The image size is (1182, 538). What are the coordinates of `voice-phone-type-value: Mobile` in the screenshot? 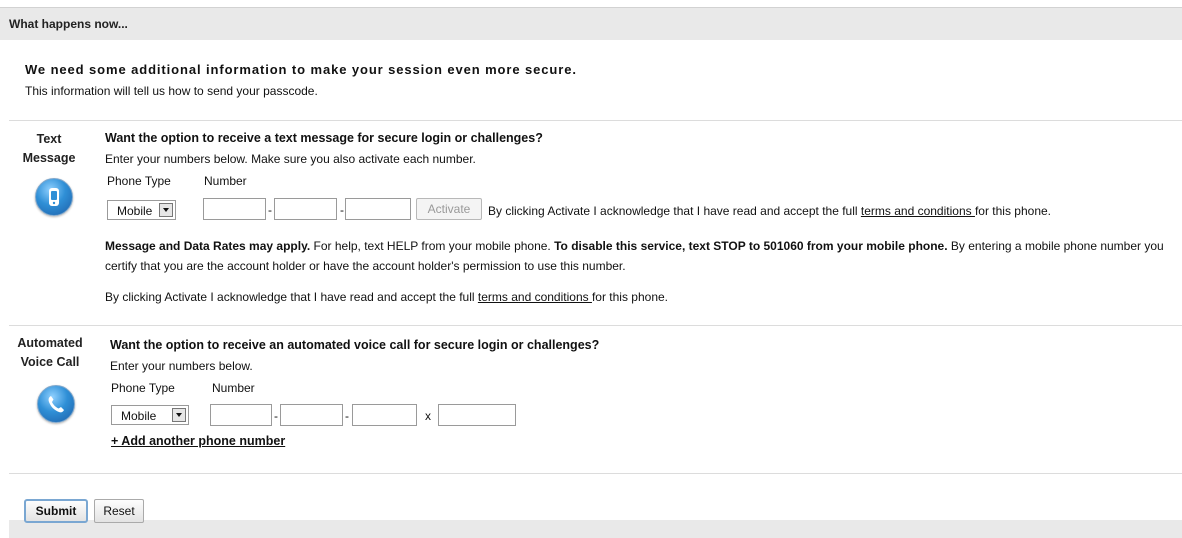 It's located at (139, 416).